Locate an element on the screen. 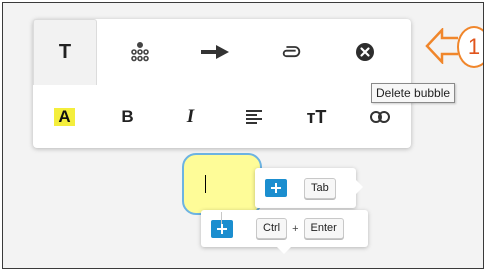  delete-bubble-button is located at coordinates (365, 52).